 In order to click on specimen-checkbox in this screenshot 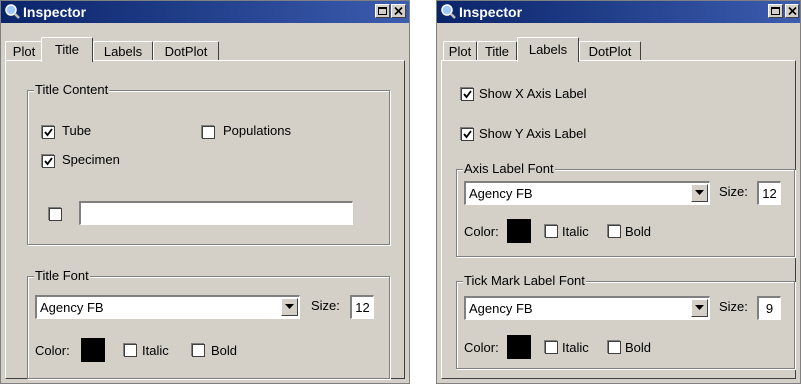, I will do `click(48, 161)`.